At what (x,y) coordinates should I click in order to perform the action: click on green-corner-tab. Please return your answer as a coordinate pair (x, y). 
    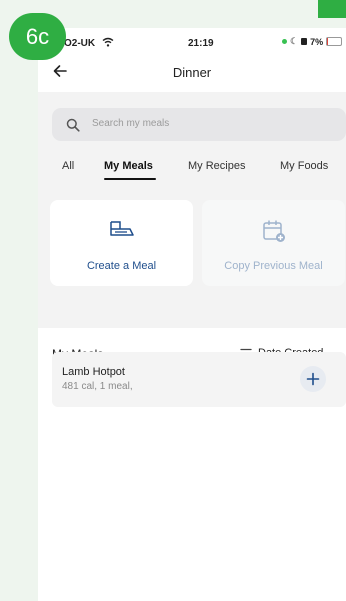
    Looking at the image, I should click on (332, 9).